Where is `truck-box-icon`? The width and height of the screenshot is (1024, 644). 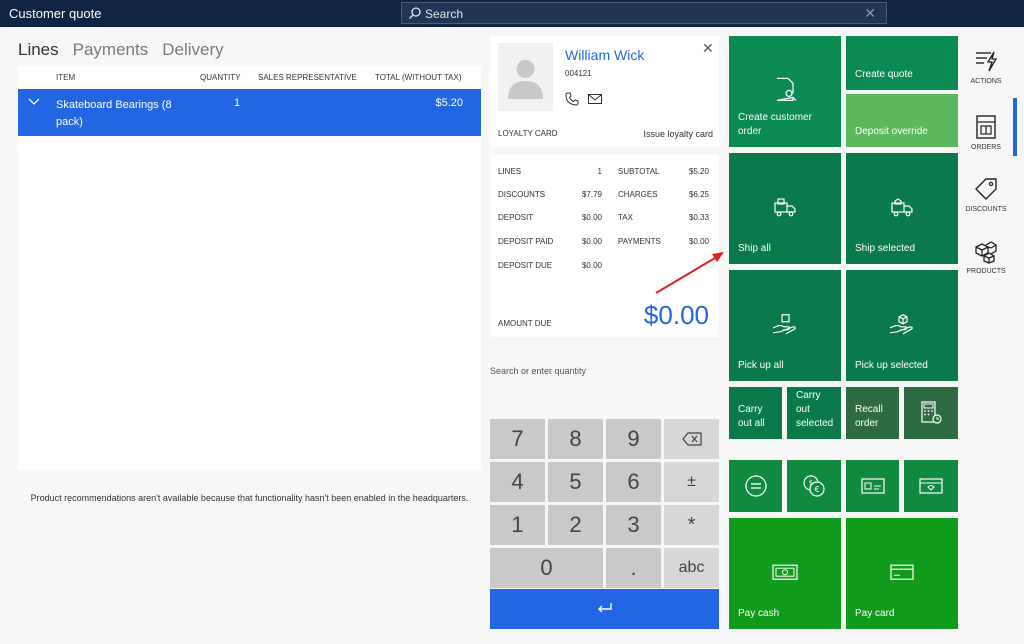
truck-box-icon is located at coordinates (902, 206).